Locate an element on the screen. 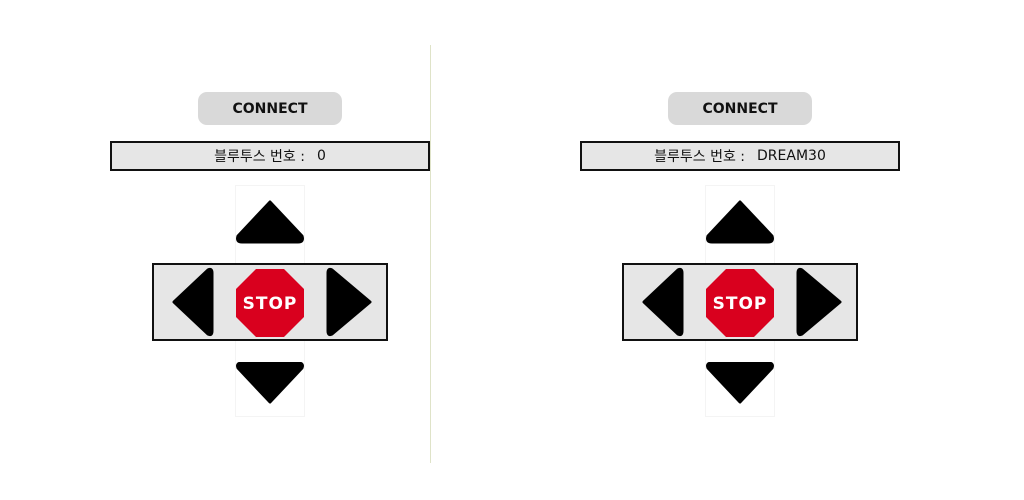 This screenshot has height=500, width=1024. bluetooth-number-value: 0 is located at coordinates (321, 156).